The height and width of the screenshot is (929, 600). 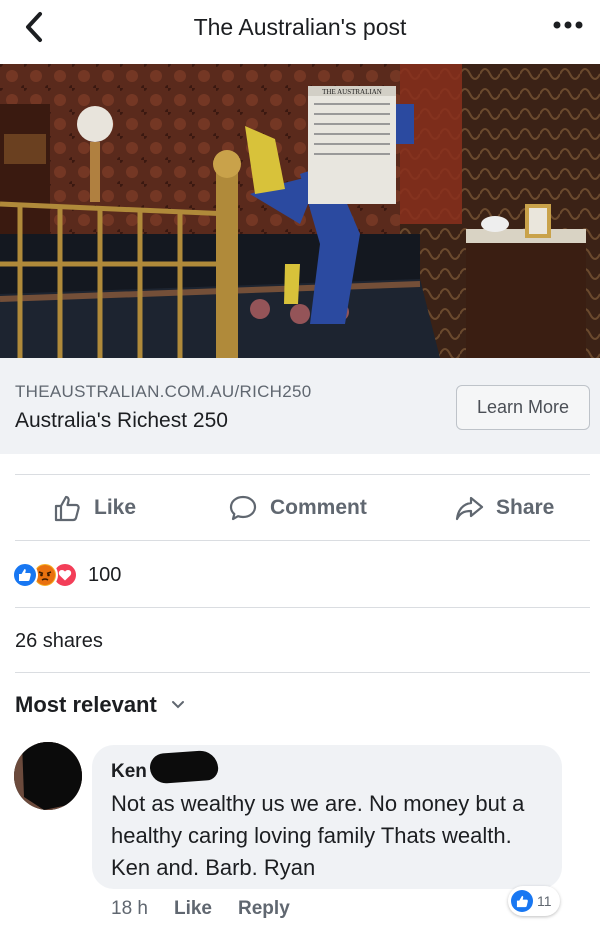 I want to click on shares-count: 26 shares, so click(x=59, y=641).